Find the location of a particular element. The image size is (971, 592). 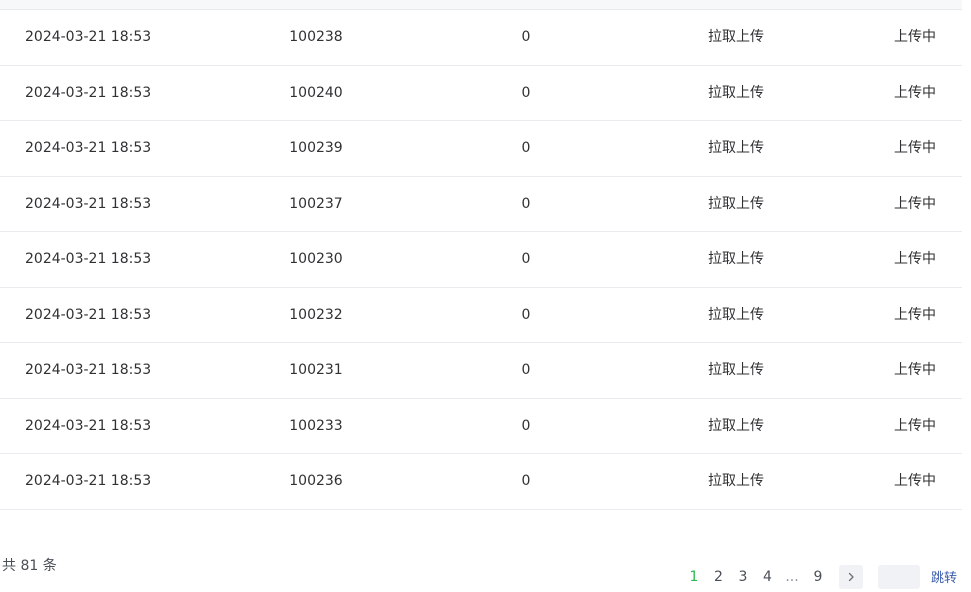

cell-id: 100231 is located at coordinates (316, 370).